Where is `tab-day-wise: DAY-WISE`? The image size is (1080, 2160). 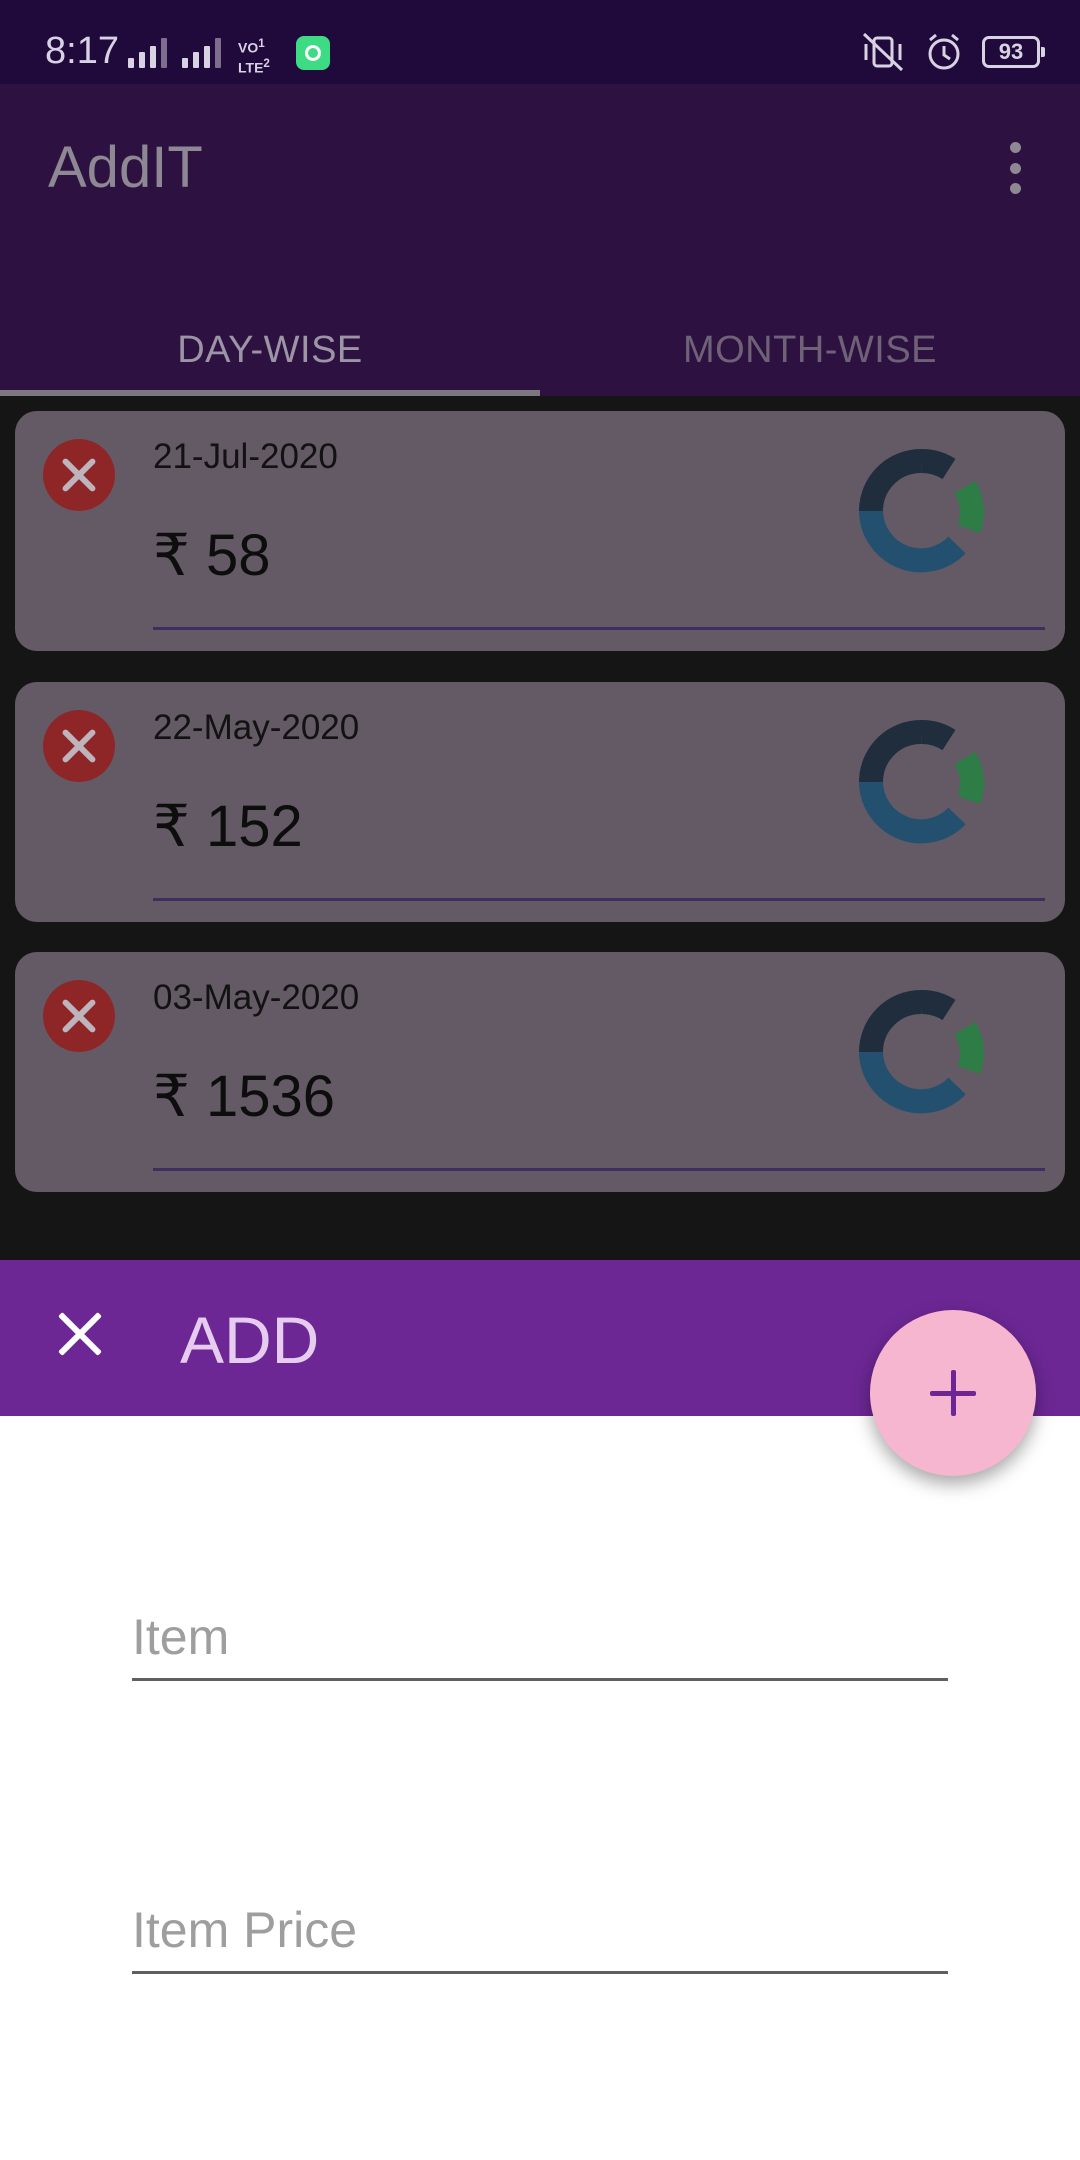
tab-day-wise: DAY-WISE is located at coordinates (270, 350).